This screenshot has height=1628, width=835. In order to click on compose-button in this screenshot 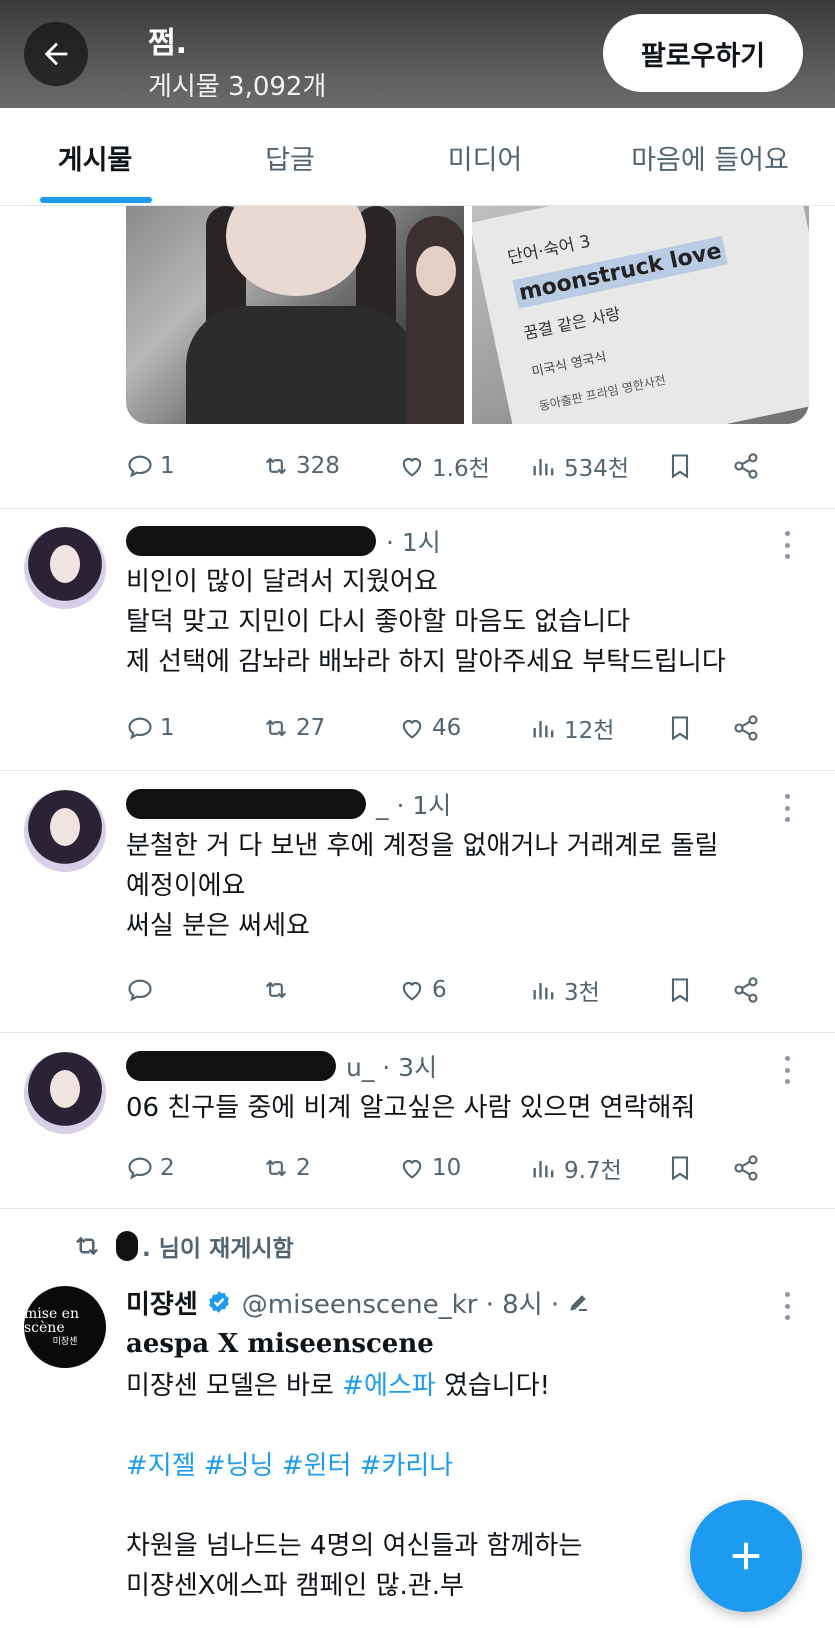, I will do `click(746, 1556)`.